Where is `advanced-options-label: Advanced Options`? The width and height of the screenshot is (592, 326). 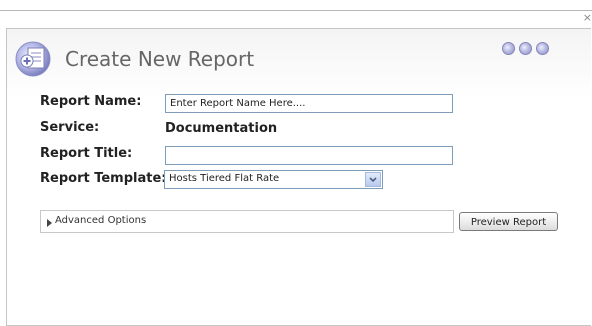
advanced-options-label: Advanced Options is located at coordinates (101, 220).